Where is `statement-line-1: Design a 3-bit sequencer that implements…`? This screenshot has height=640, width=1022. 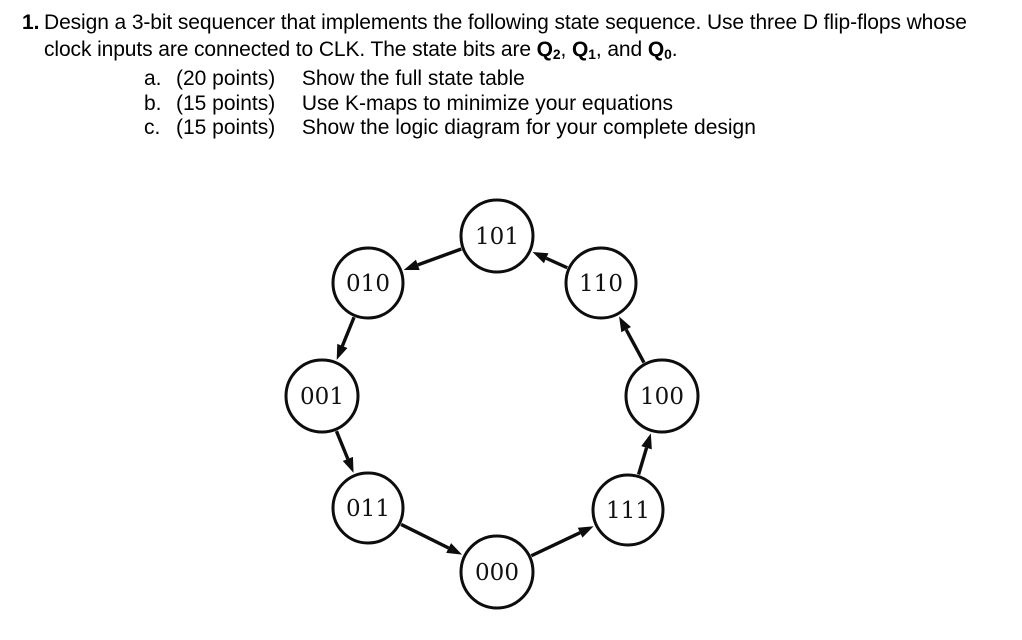
statement-line-1: Design a 3-bit sequencer that implements… is located at coordinates (421, 22).